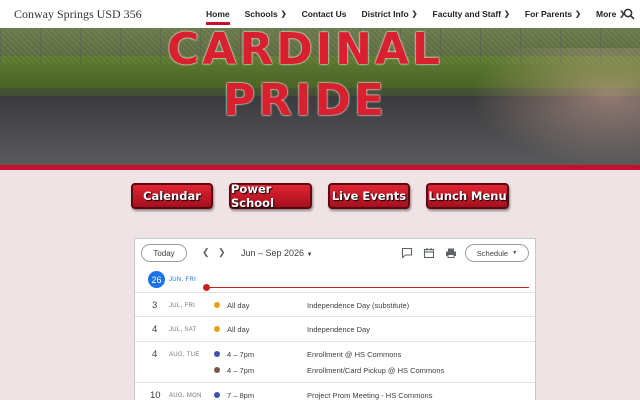 This screenshot has width=640, height=400. What do you see at coordinates (429, 253) in the screenshot?
I see `calendar-icon` at bounding box center [429, 253].